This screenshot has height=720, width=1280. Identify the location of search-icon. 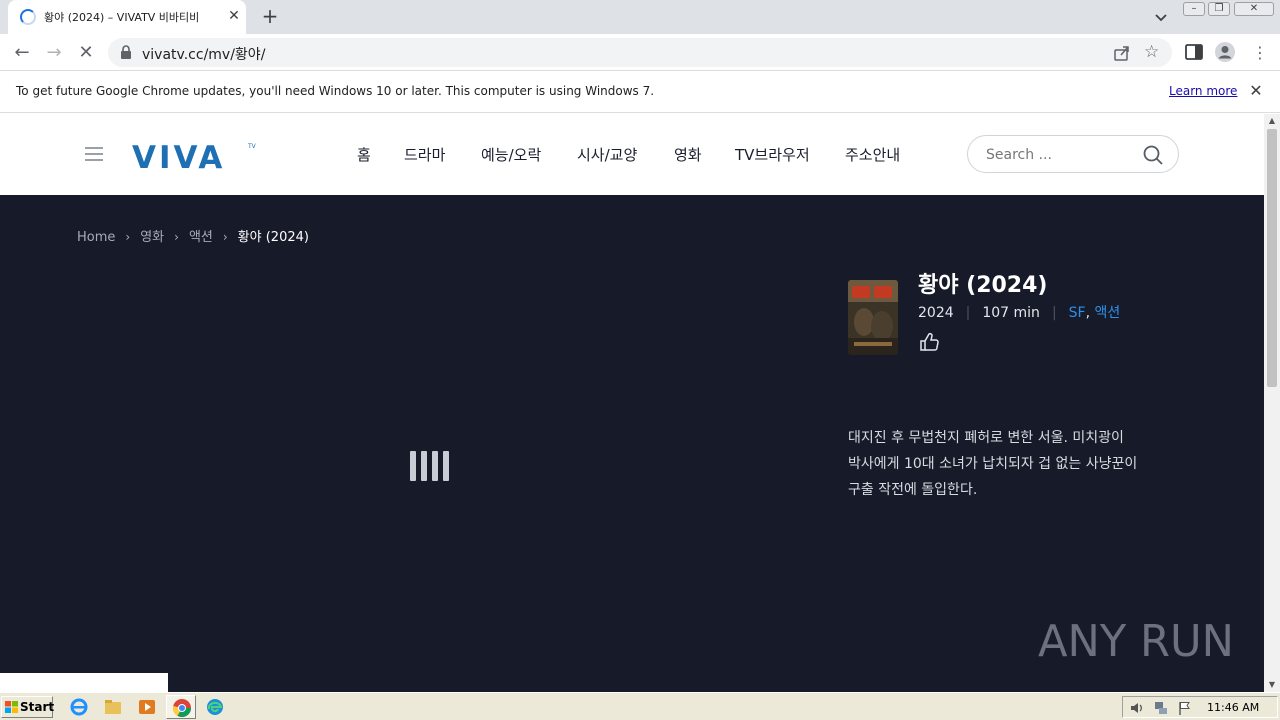
(1153, 155).